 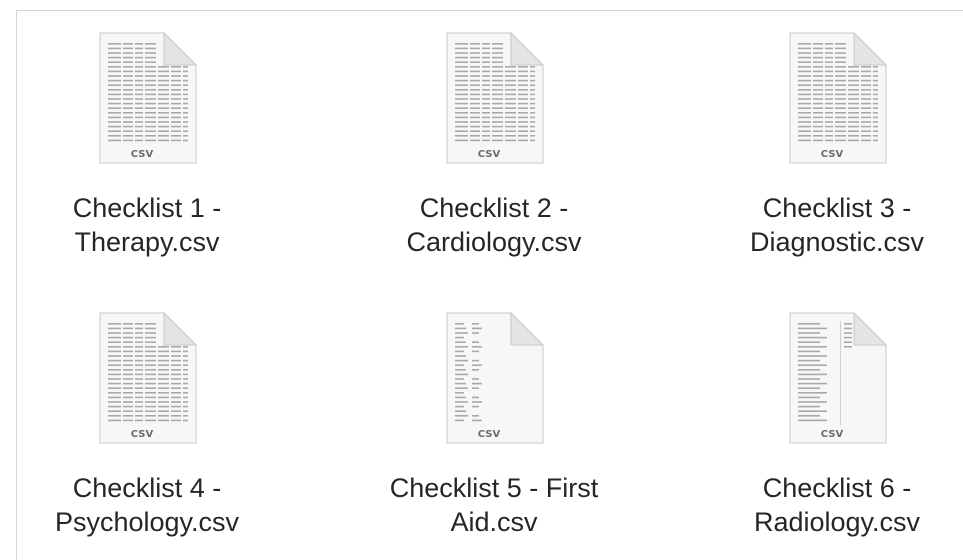 I want to click on file-item: CSV Checklist 3 - Diagnostic.csv, so click(x=837, y=144).